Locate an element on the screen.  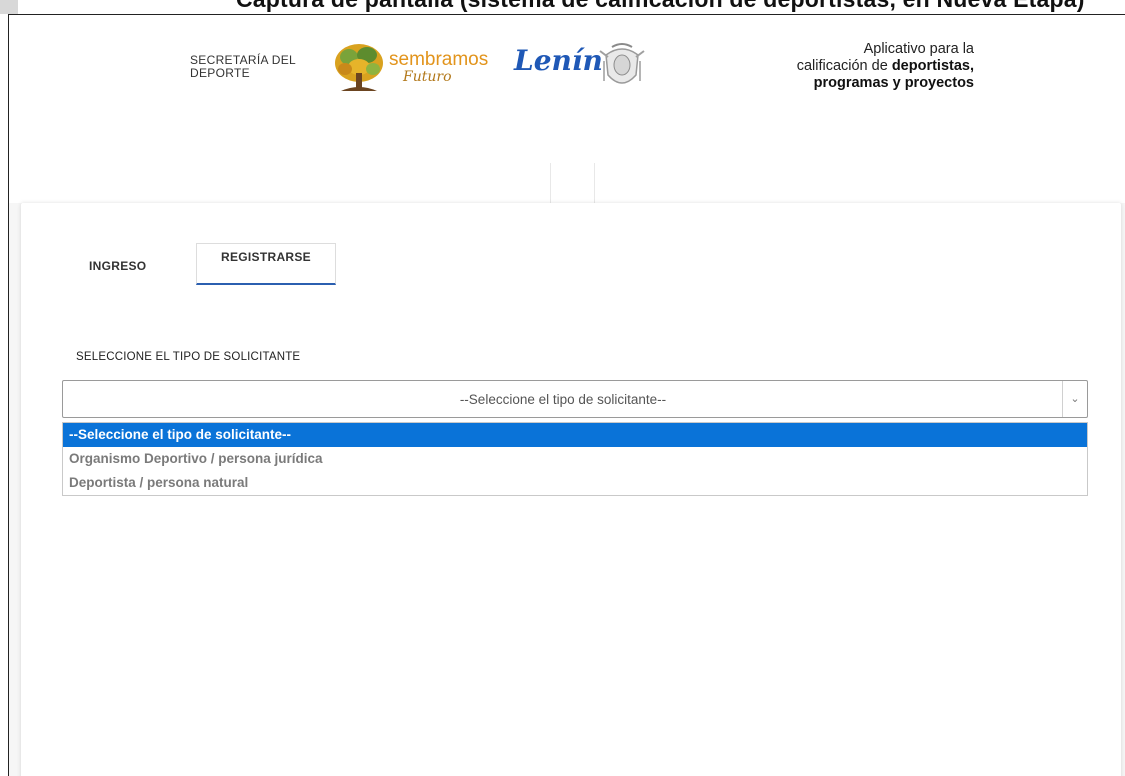
chevron-down-icon: ⌄ is located at coordinates (1074, 399).